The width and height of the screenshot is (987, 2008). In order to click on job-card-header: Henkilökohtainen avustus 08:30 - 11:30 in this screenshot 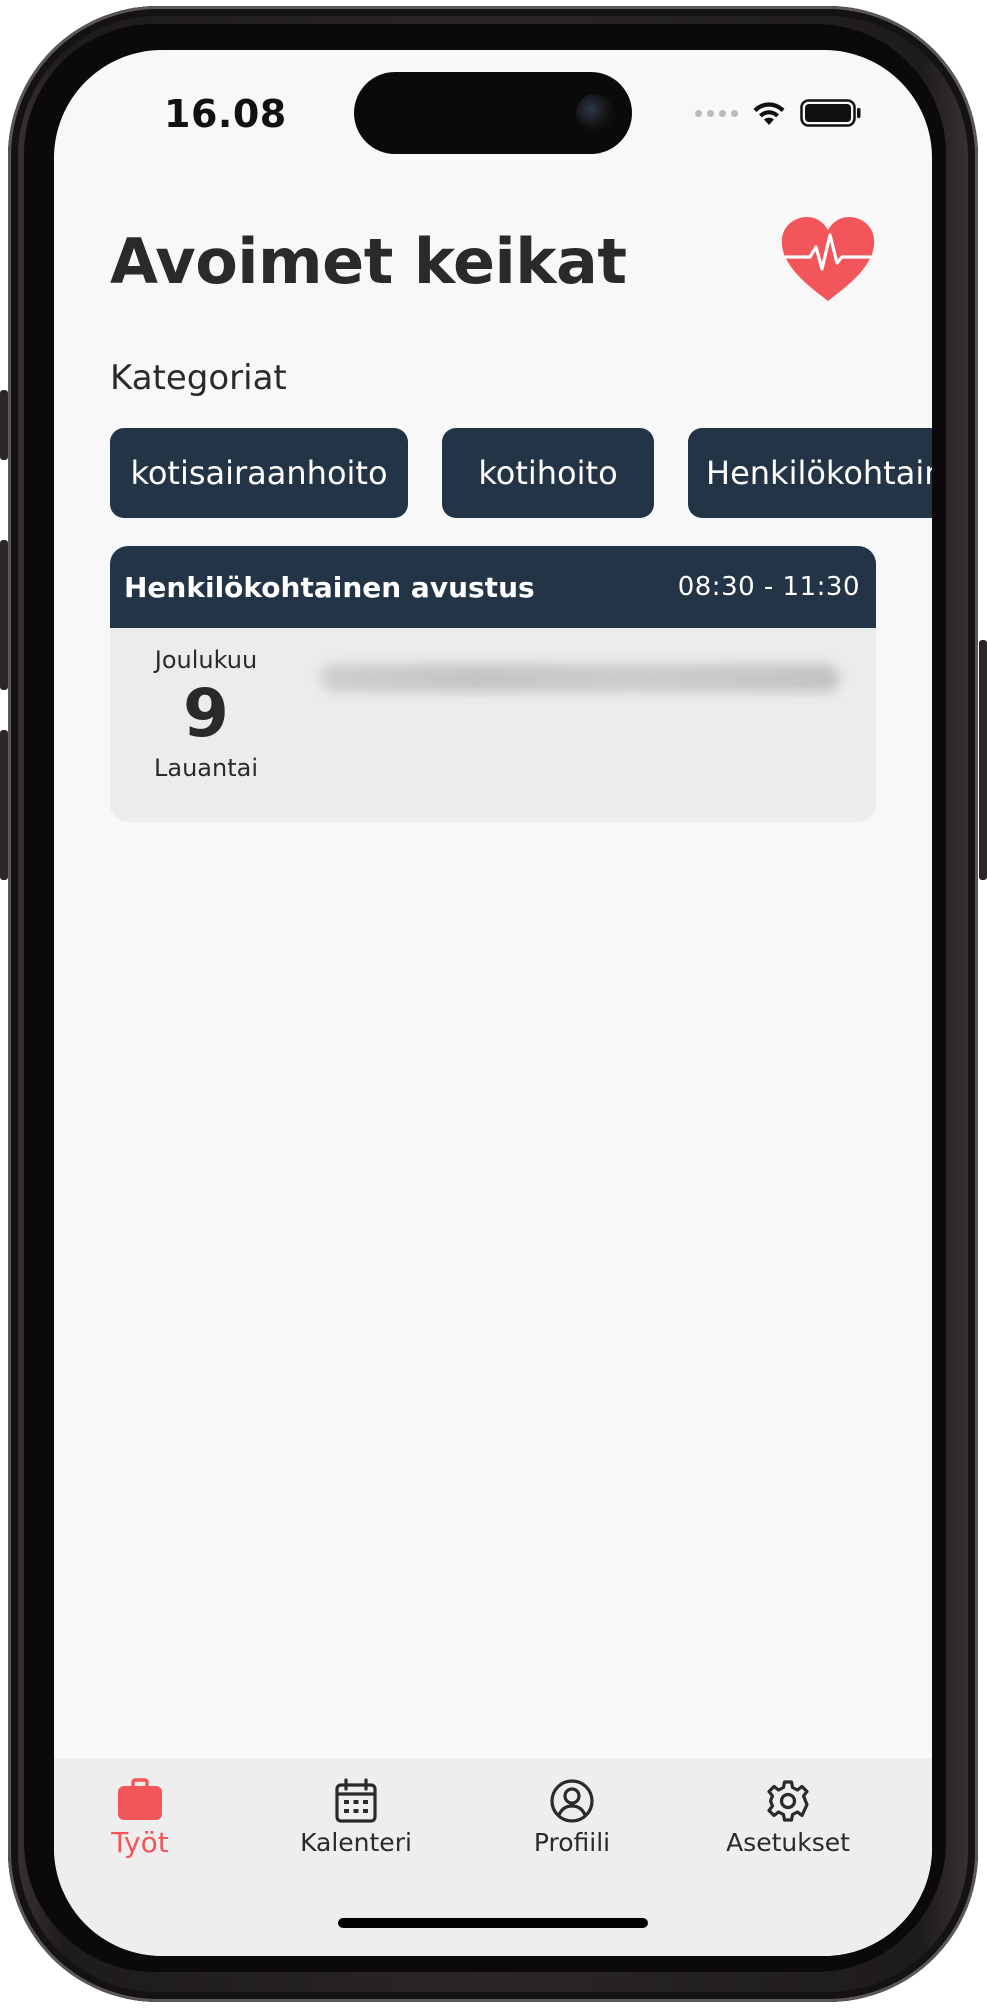, I will do `click(493, 587)`.